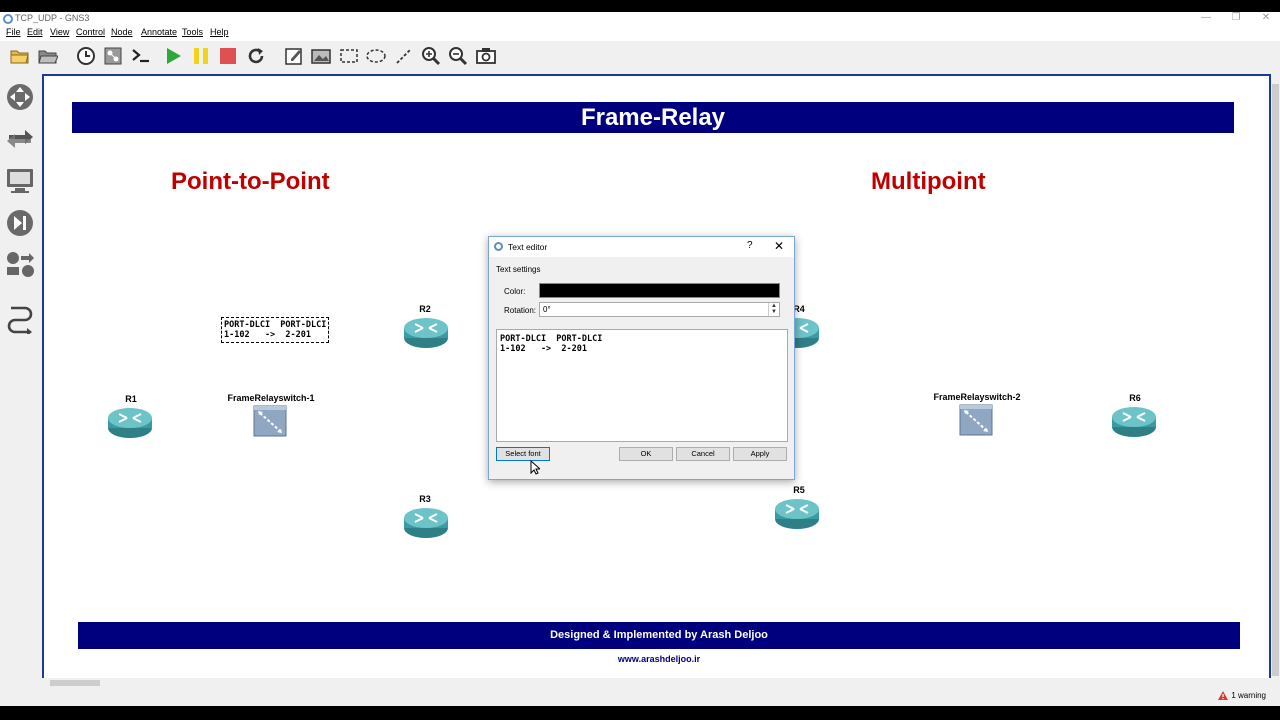 This screenshot has height=720, width=1280. What do you see at coordinates (219, 32) in the screenshot?
I see `menu-help: Help` at bounding box center [219, 32].